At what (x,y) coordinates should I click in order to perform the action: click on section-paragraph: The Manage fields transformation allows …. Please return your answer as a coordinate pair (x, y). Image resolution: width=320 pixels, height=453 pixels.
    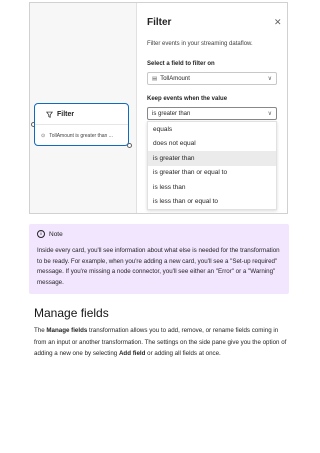
    Looking at the image, I should click on (162, 342).